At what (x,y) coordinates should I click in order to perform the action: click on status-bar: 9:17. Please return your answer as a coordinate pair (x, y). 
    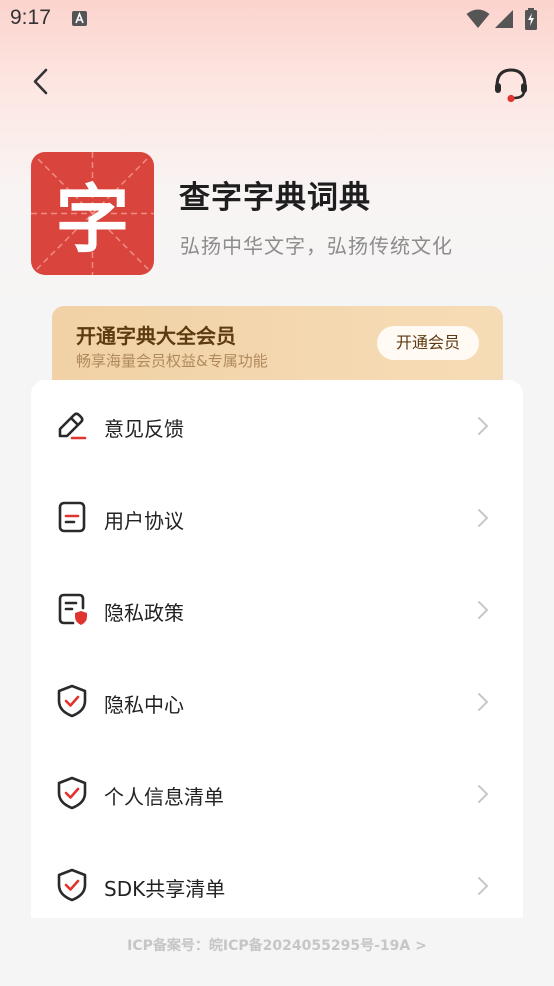
    Looking at the image, I should click on (277, 20).